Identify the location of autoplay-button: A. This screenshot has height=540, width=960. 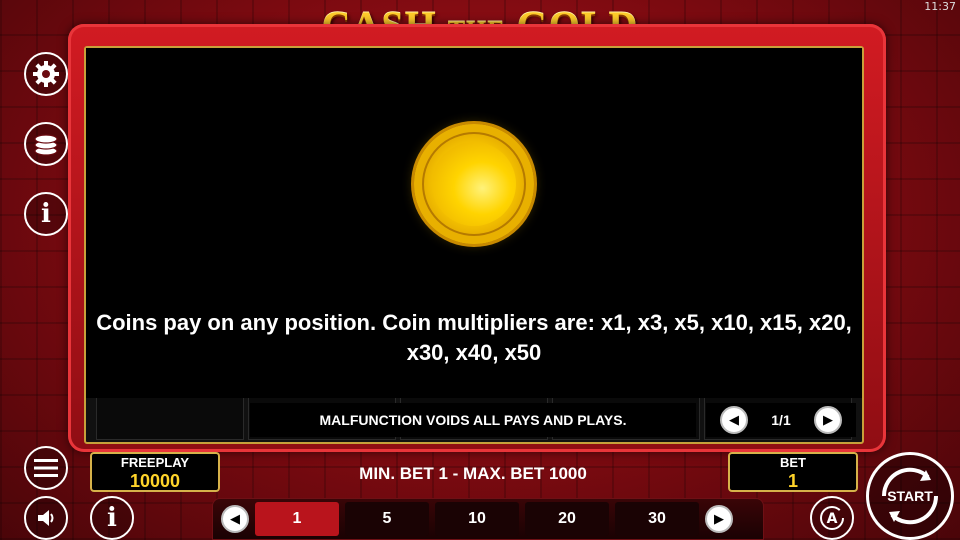
(832, 518).